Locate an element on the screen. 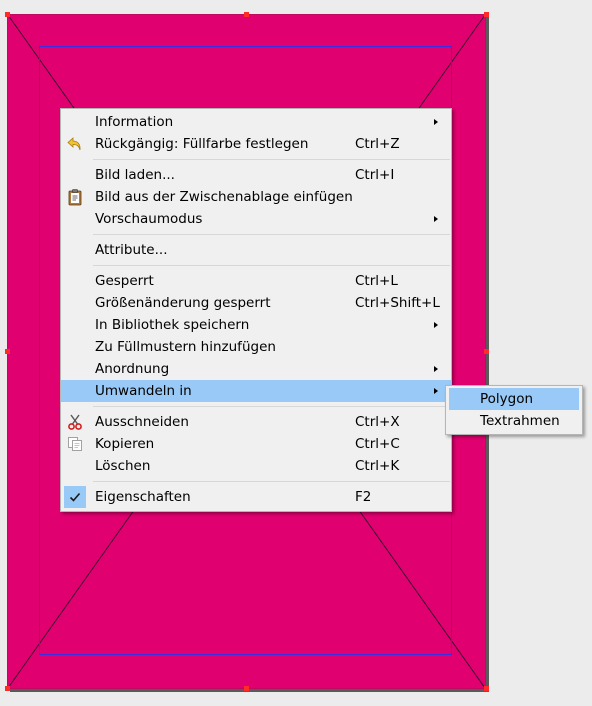 The width and height of the screenshot is (592, 706). submenu-item-text-frame: Textrahmen is located at coordinates (514, 421).